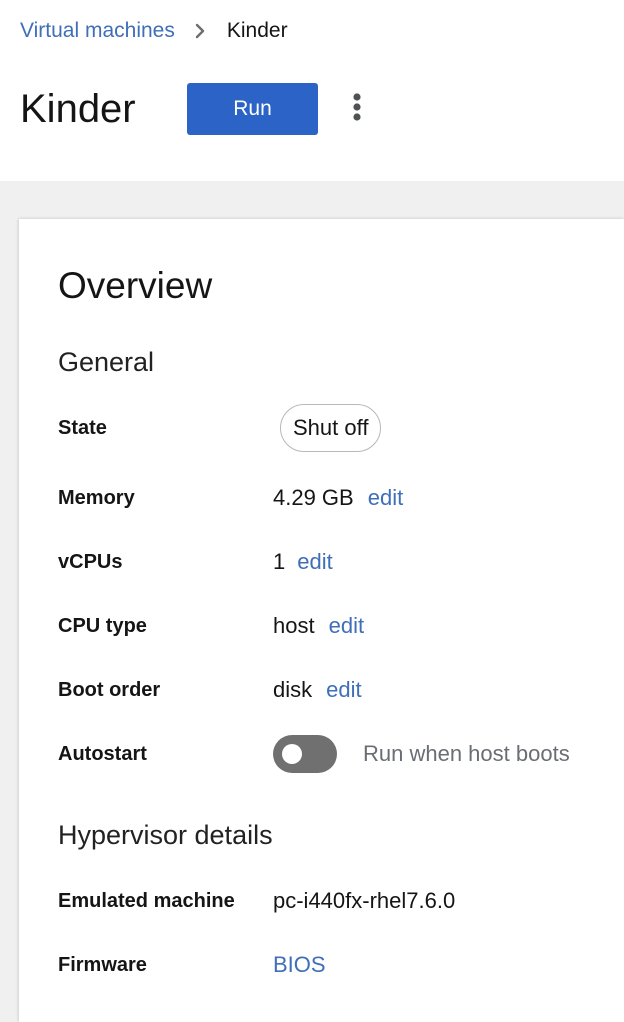 Image resolution: width=624 pixels, height=1022 pixels. Describe the element at coordinates (146, 900) in the screenshot. I see `emulated-machine-label: Emulated machine` at that location.